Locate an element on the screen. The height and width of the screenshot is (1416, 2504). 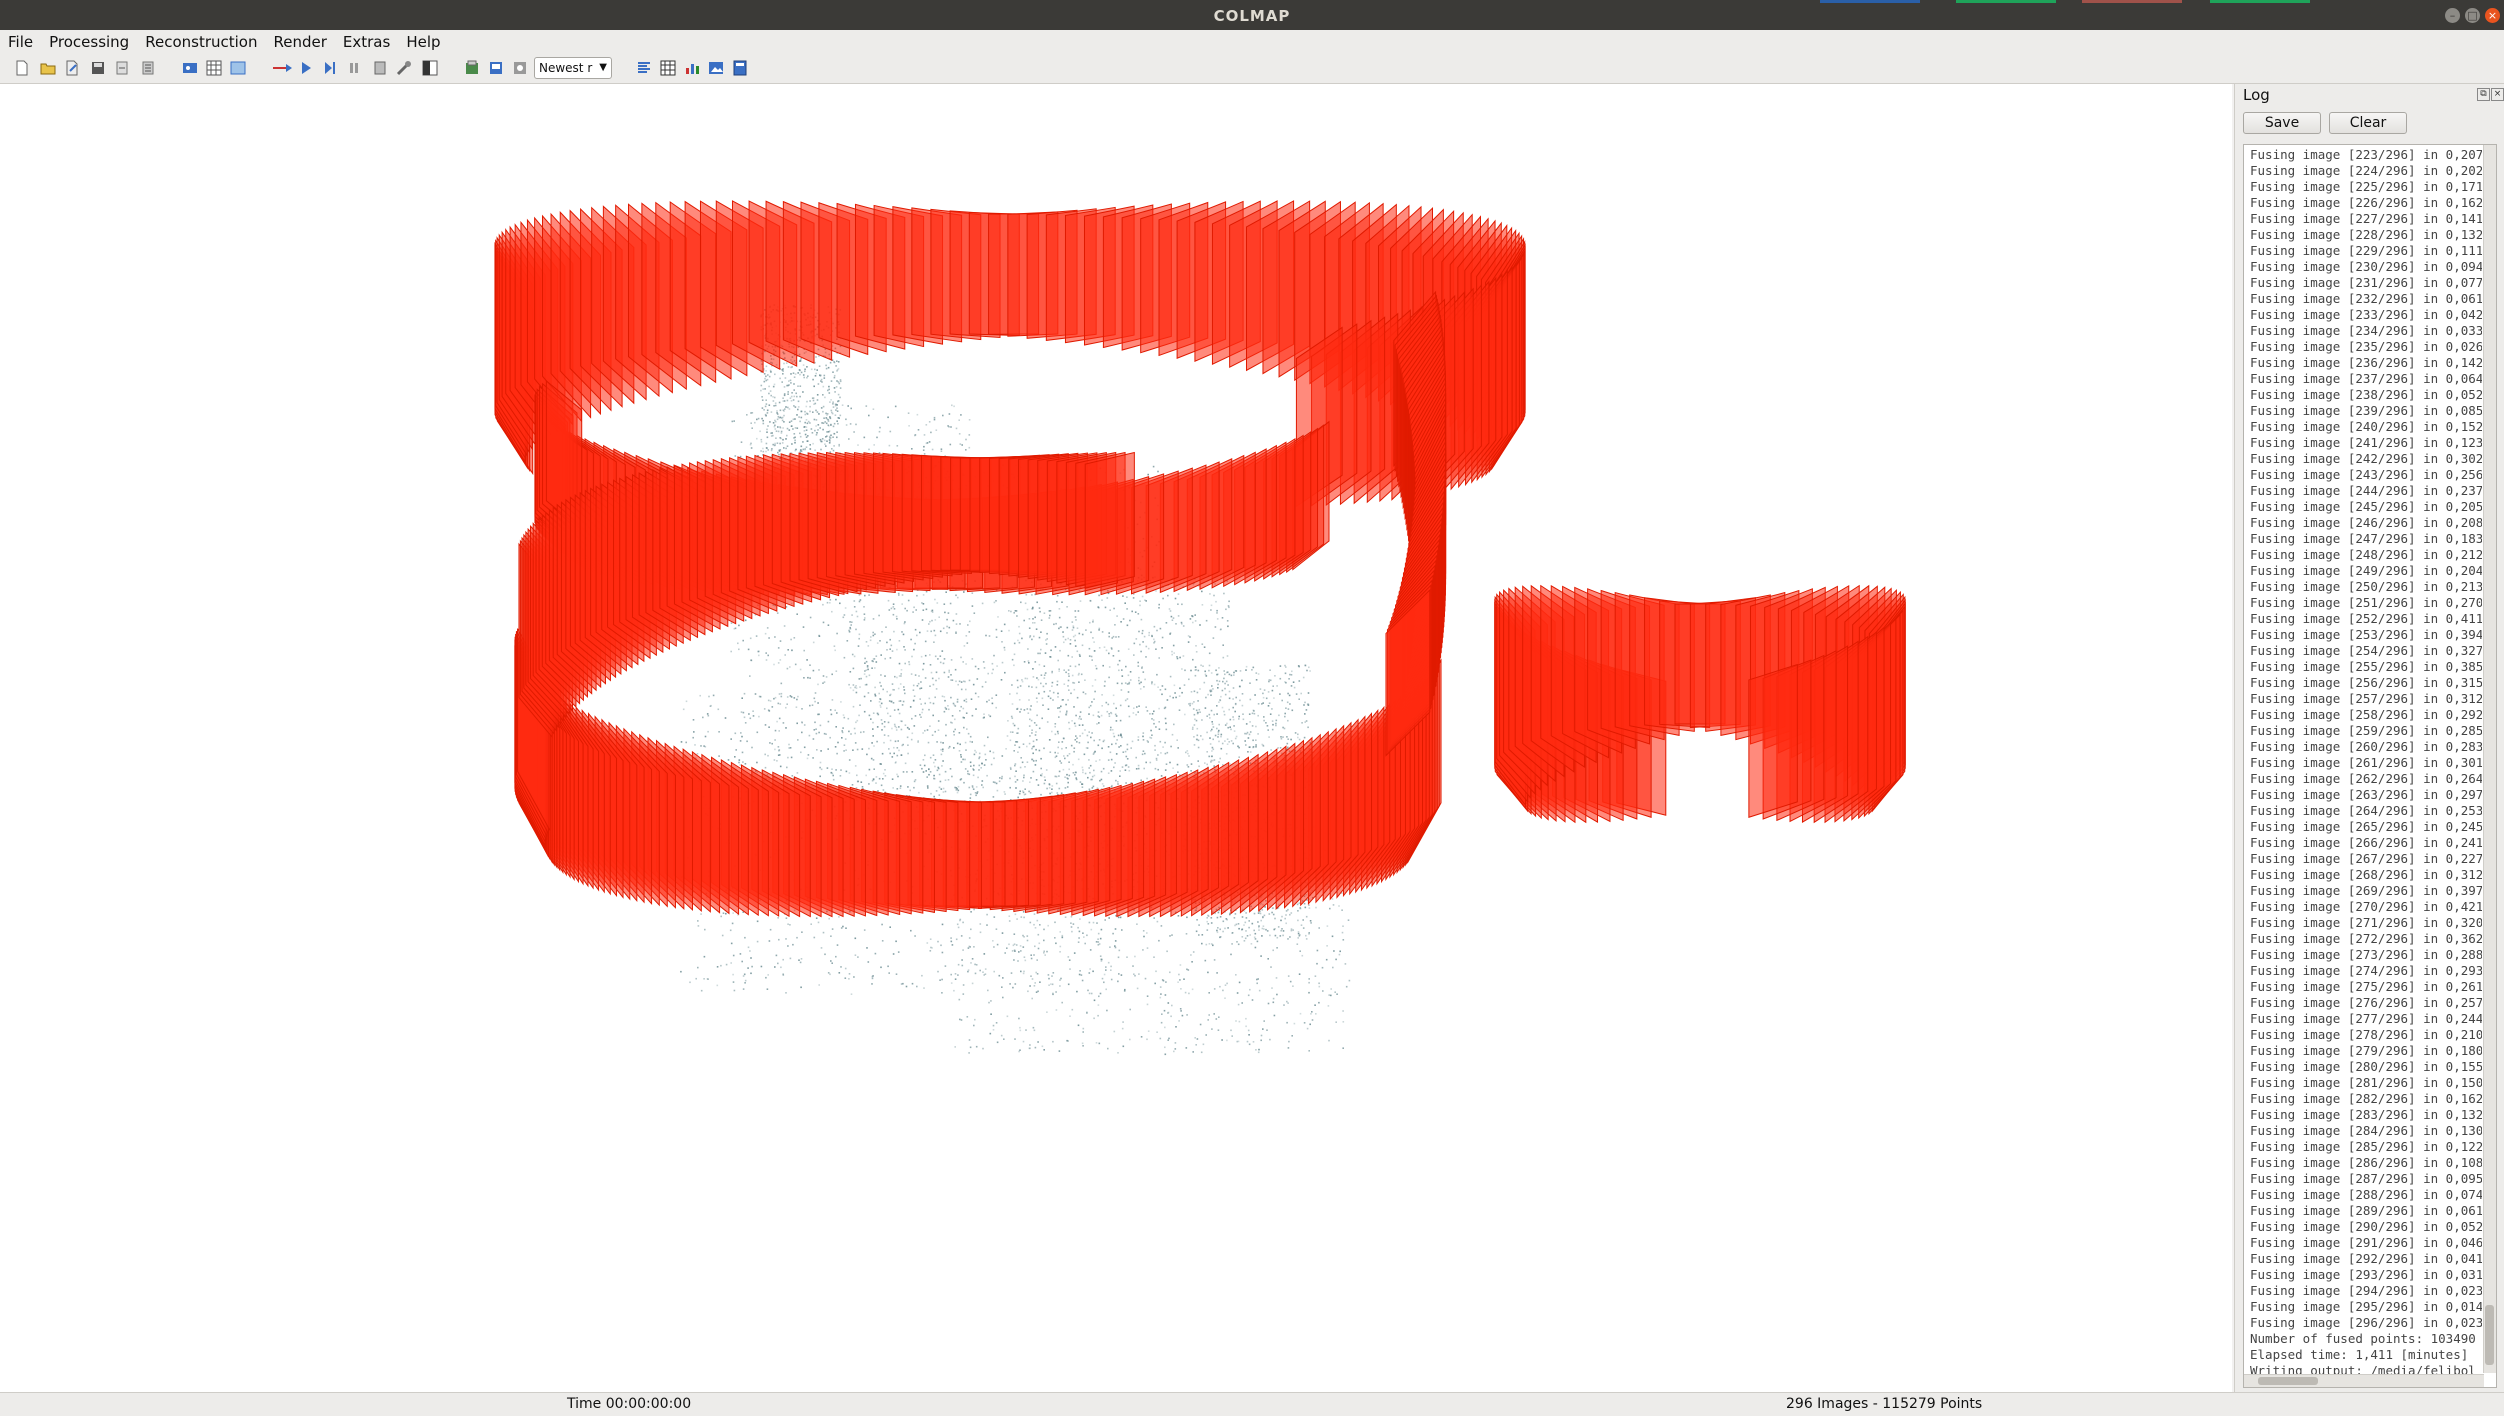
feature-matching-icon is located at coordinates (214, 68).